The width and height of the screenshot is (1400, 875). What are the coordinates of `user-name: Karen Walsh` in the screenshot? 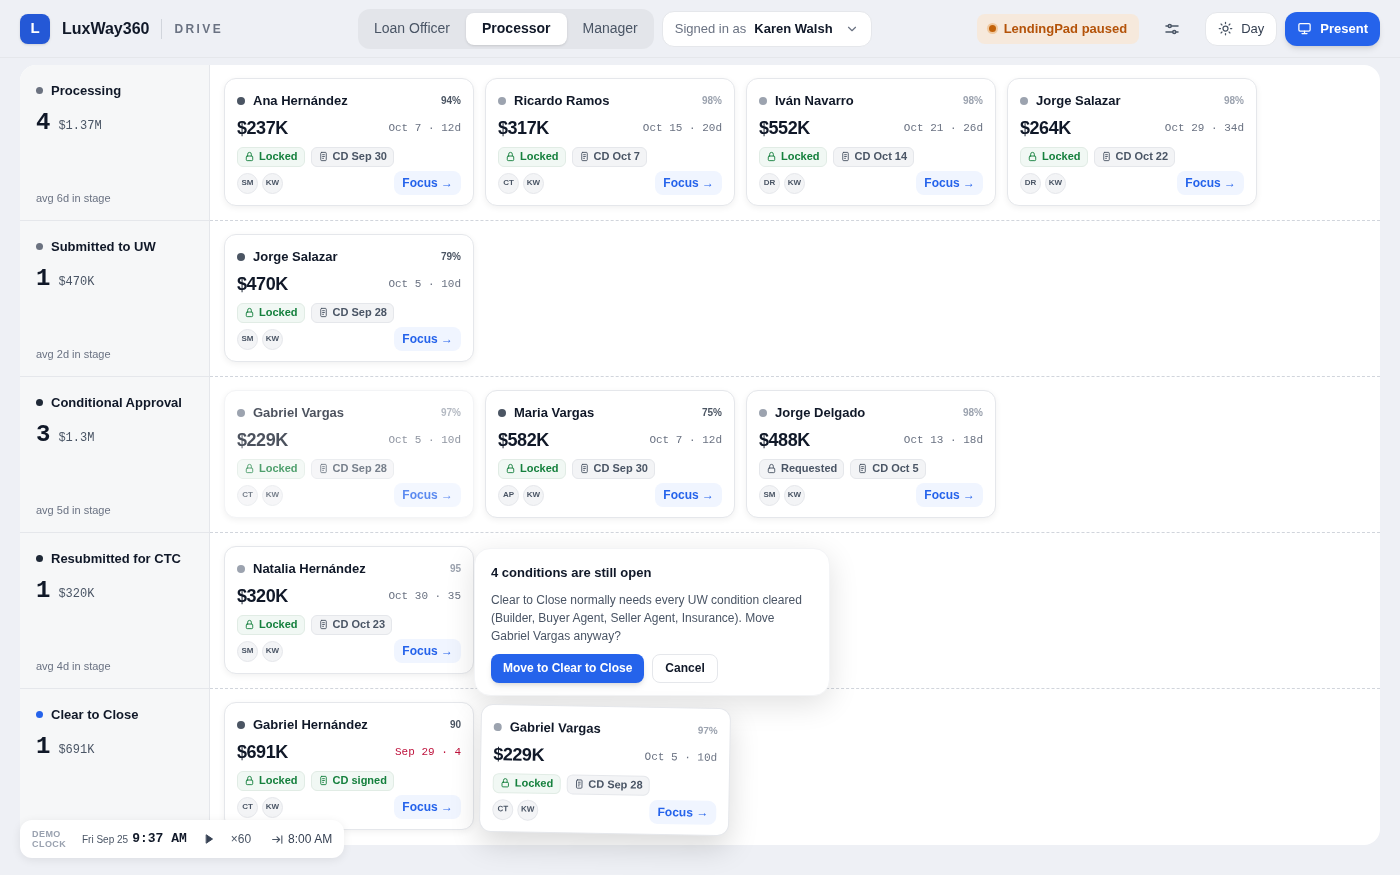 It's located at (793, 28).